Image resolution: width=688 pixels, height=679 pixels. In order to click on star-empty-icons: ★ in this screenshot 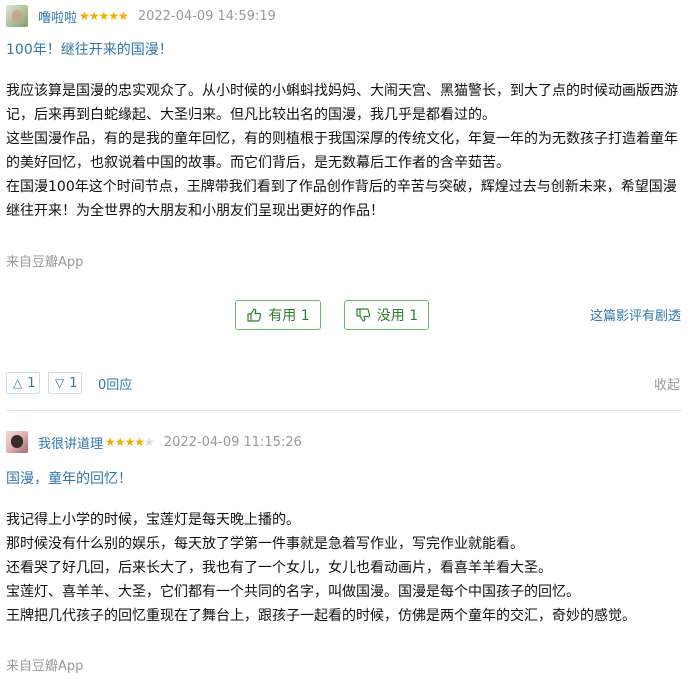, I will do `click(149, 442)`.